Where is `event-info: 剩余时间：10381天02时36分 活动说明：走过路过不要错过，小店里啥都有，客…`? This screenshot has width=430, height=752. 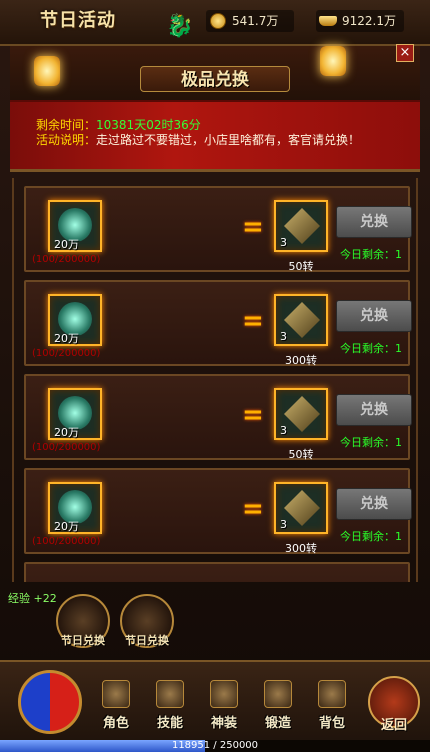 event-info: 剩余时间：10381天02时36分 活动说明：走过路过不要错过，小店里啥都有，客… is located at coordinates (215, 136).